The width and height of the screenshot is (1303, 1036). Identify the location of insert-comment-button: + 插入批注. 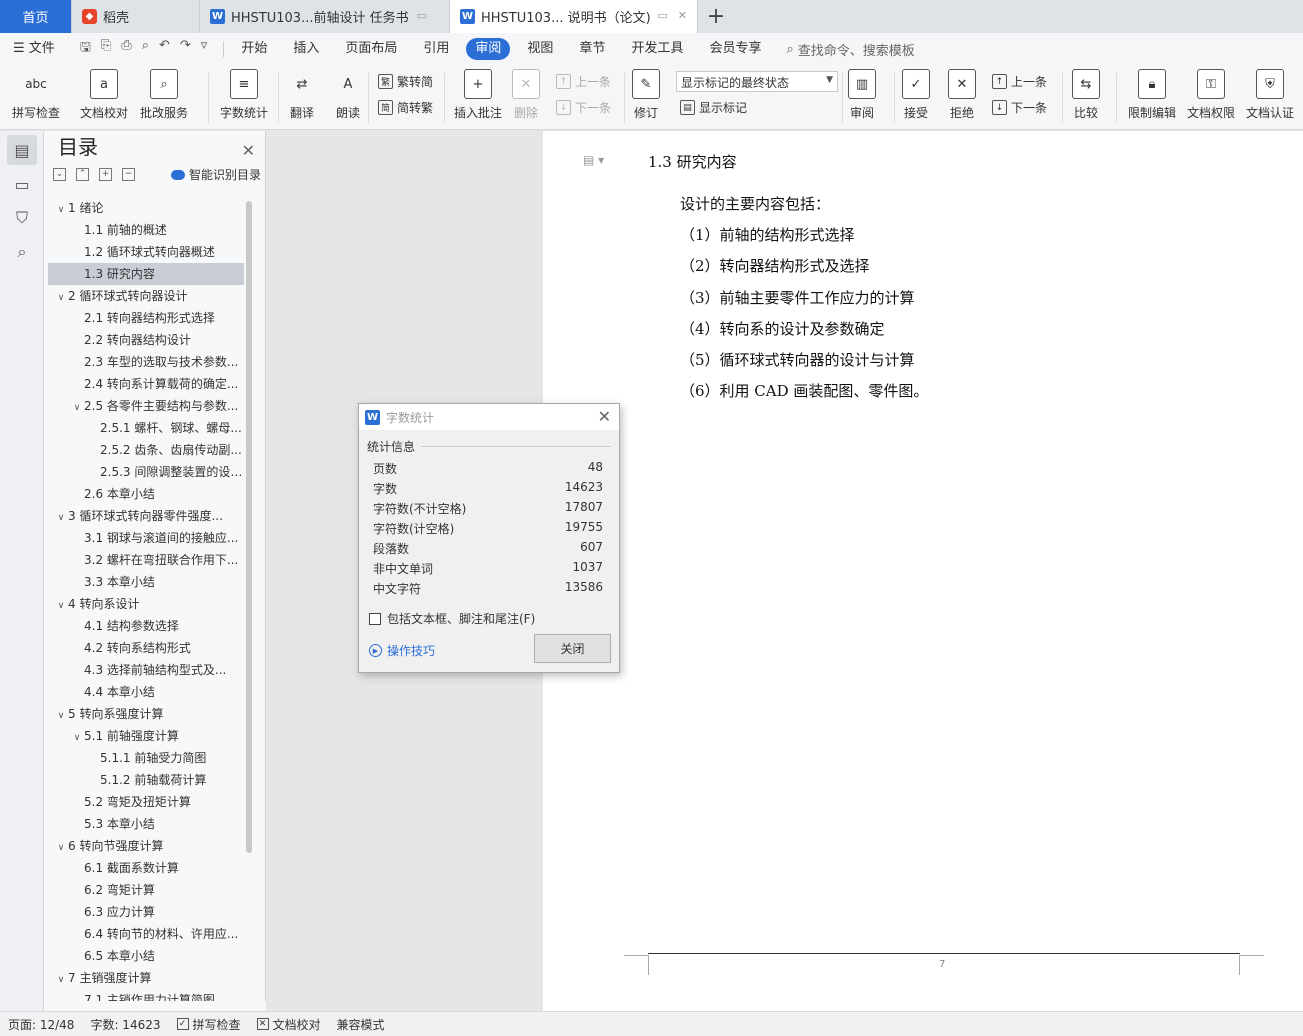
(478, 95).